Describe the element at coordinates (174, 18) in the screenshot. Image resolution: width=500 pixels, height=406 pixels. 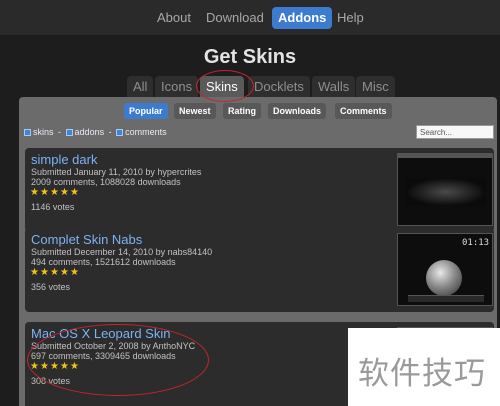
I see `nav-about: About` at that location.